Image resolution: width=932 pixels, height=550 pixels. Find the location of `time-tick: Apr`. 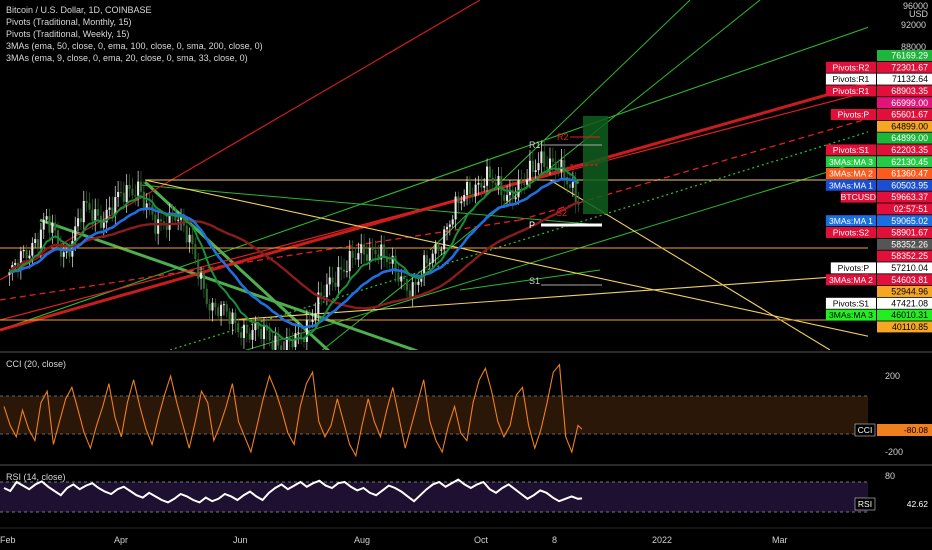

time-tick: Apr is located at coordinates (121, 540).